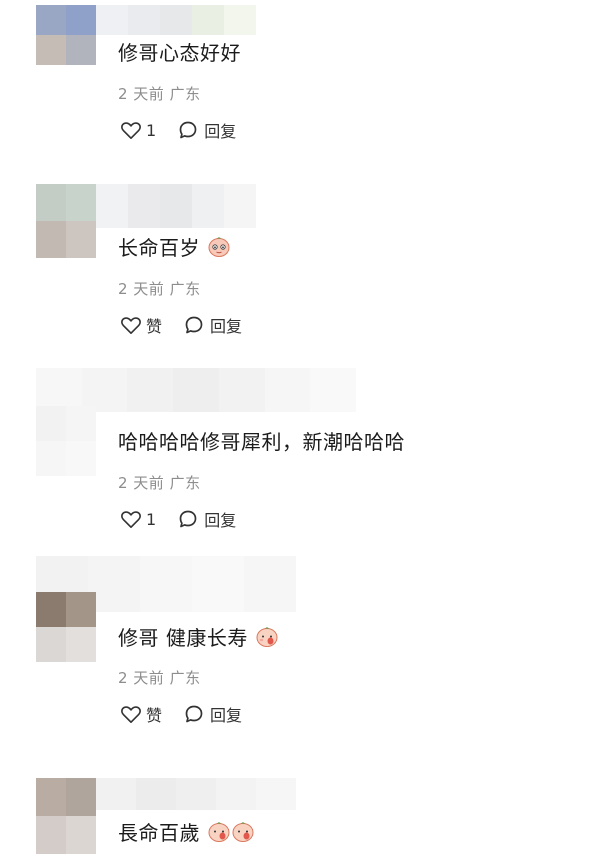  Describe the element at coordinates (261, 442) in the screenshot. I see `comment-text: 哈哈哈哈修哥犀利，新潮哈哈哈` at that location.